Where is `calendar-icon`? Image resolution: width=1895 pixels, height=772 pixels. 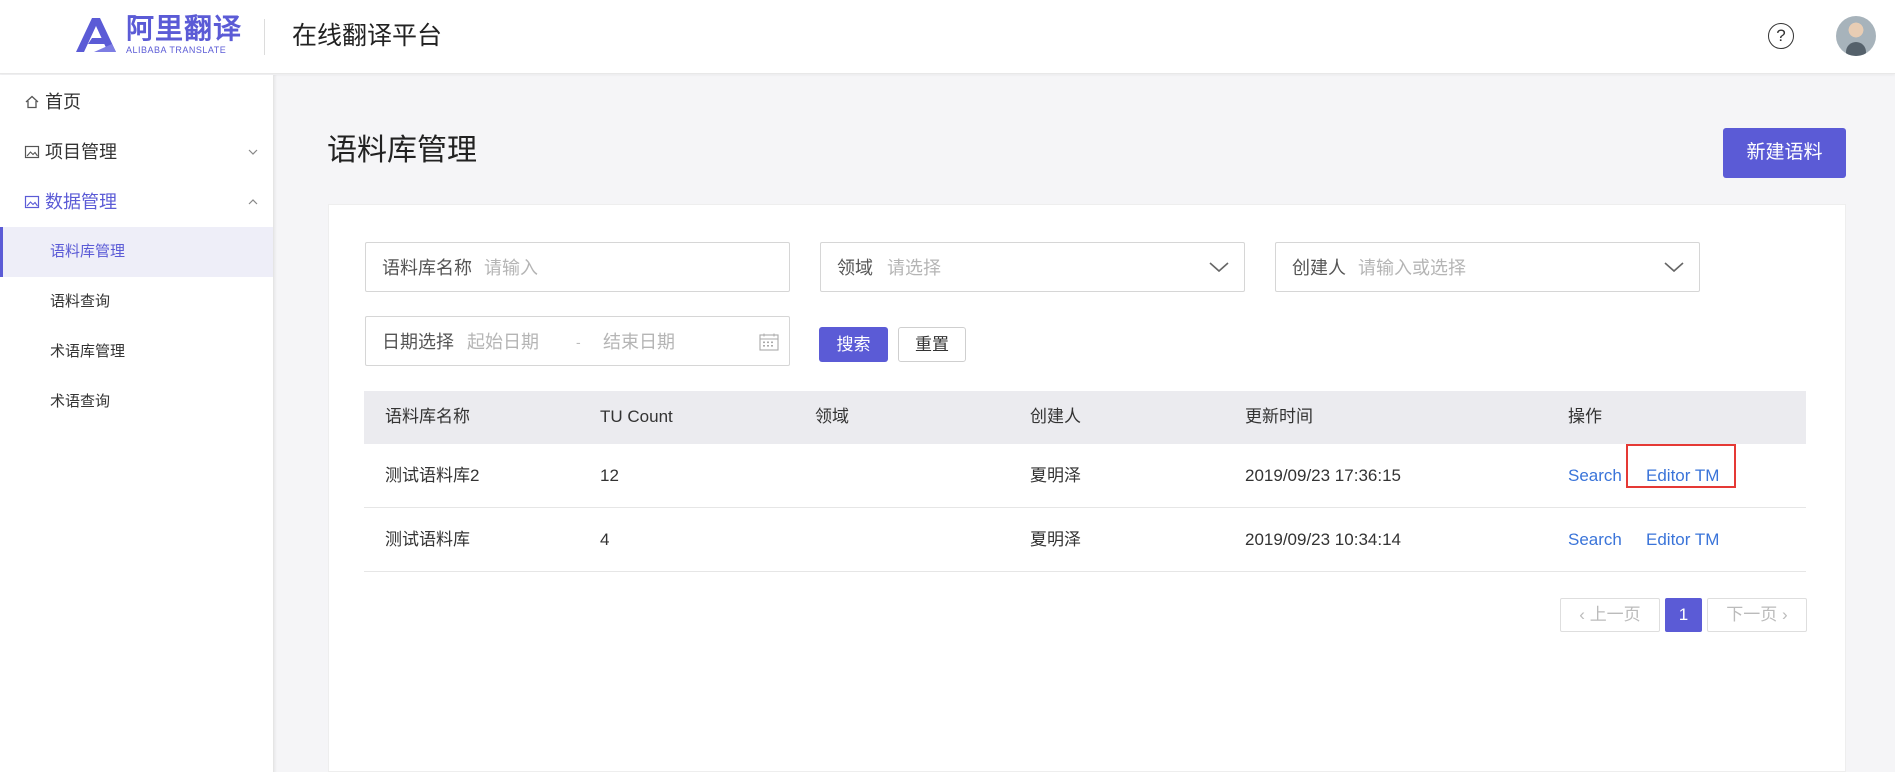
calendar-icon is located at coordinates (769, 342).